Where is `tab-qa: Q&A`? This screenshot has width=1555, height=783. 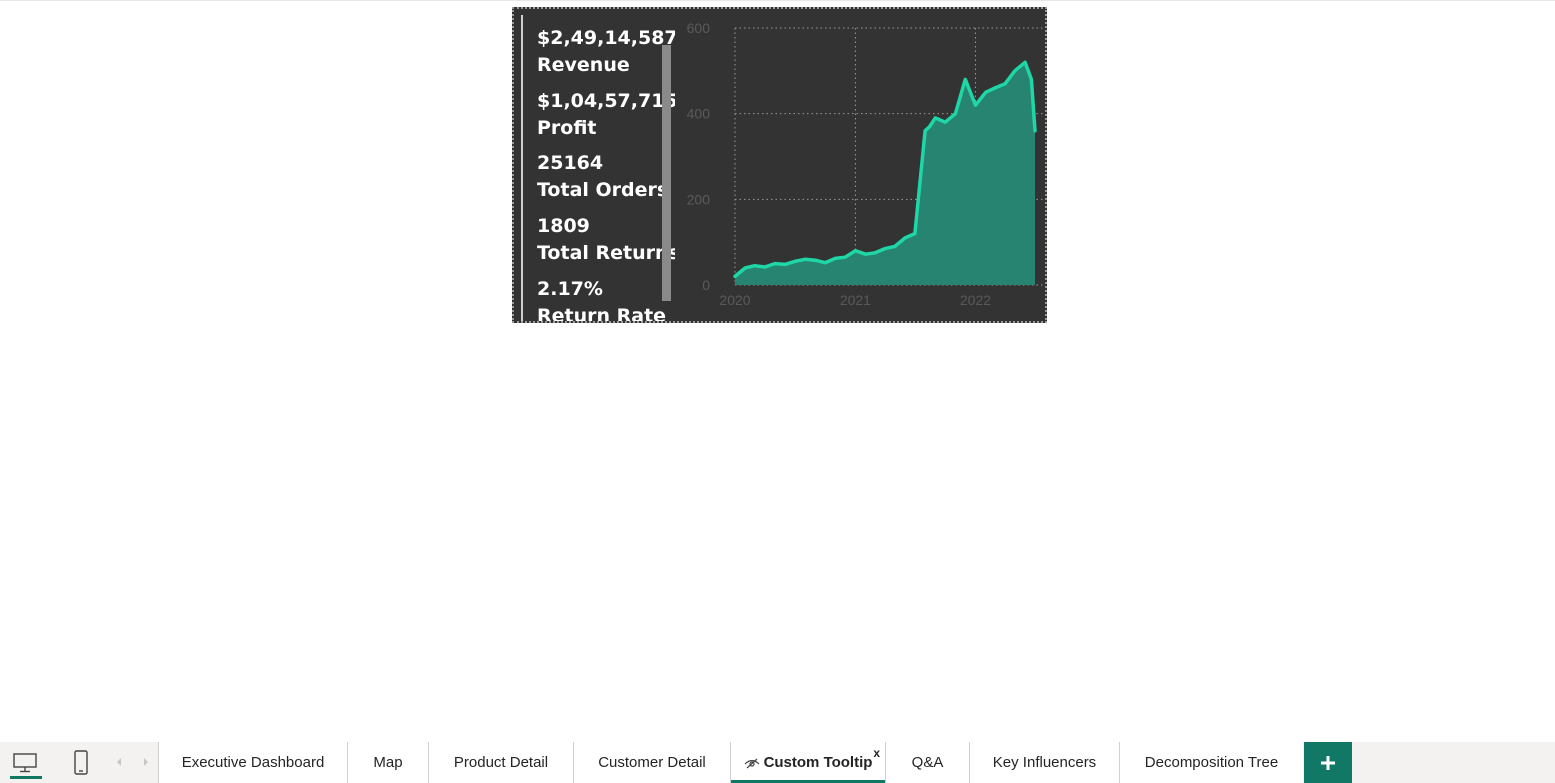 tab-qa: Q&A is located at coordinates (927, 762).